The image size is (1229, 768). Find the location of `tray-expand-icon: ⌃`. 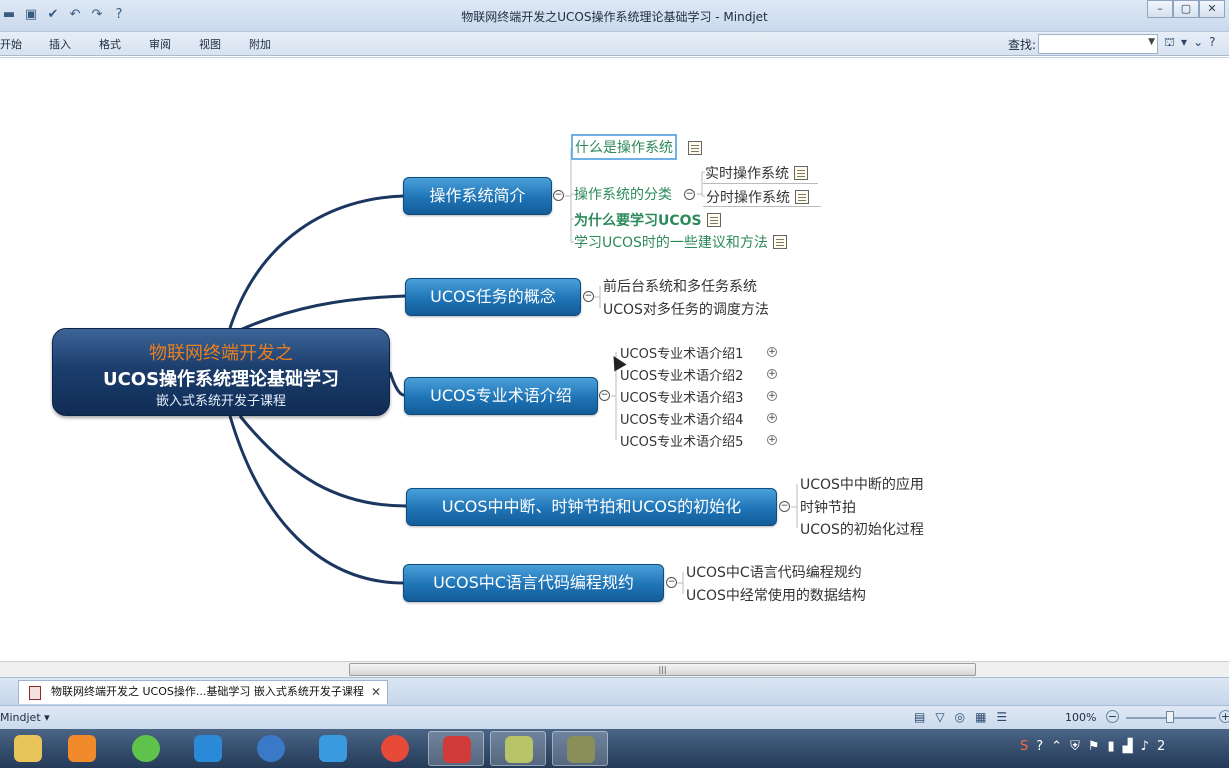

tray-expand-icon: ⌃ is located at coordinates (1056, 746).